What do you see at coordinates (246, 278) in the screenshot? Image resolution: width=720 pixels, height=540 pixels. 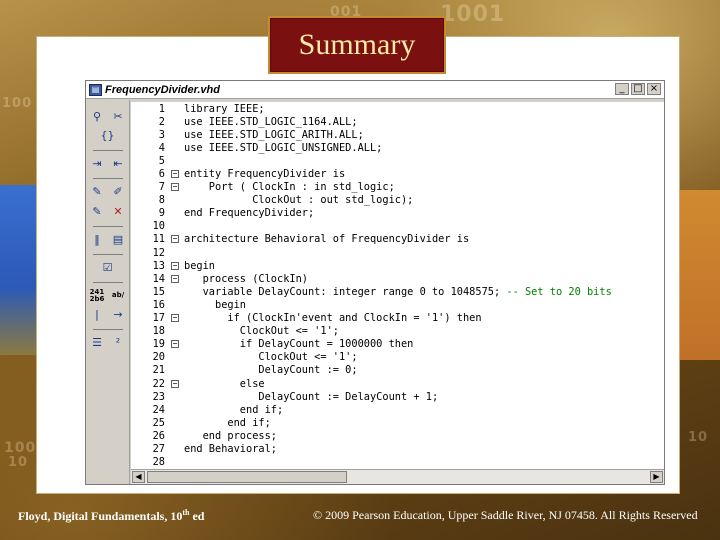 I see `code-text: process (ClockIn)` at bounding box center [246, 278].